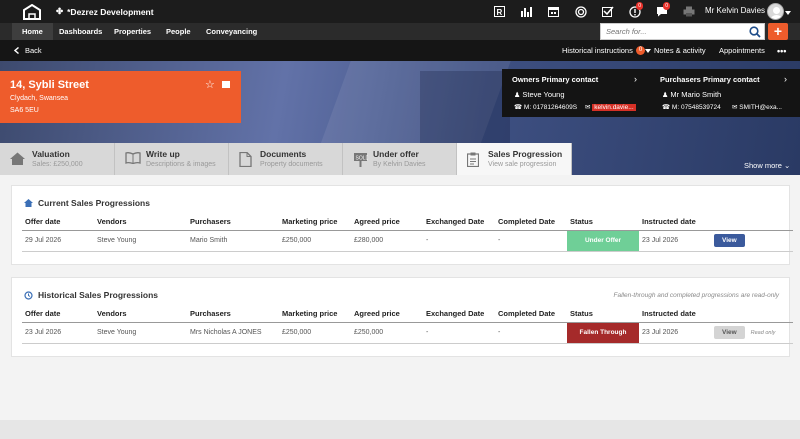  I want to click on back-button: Back, so click(28, 50).